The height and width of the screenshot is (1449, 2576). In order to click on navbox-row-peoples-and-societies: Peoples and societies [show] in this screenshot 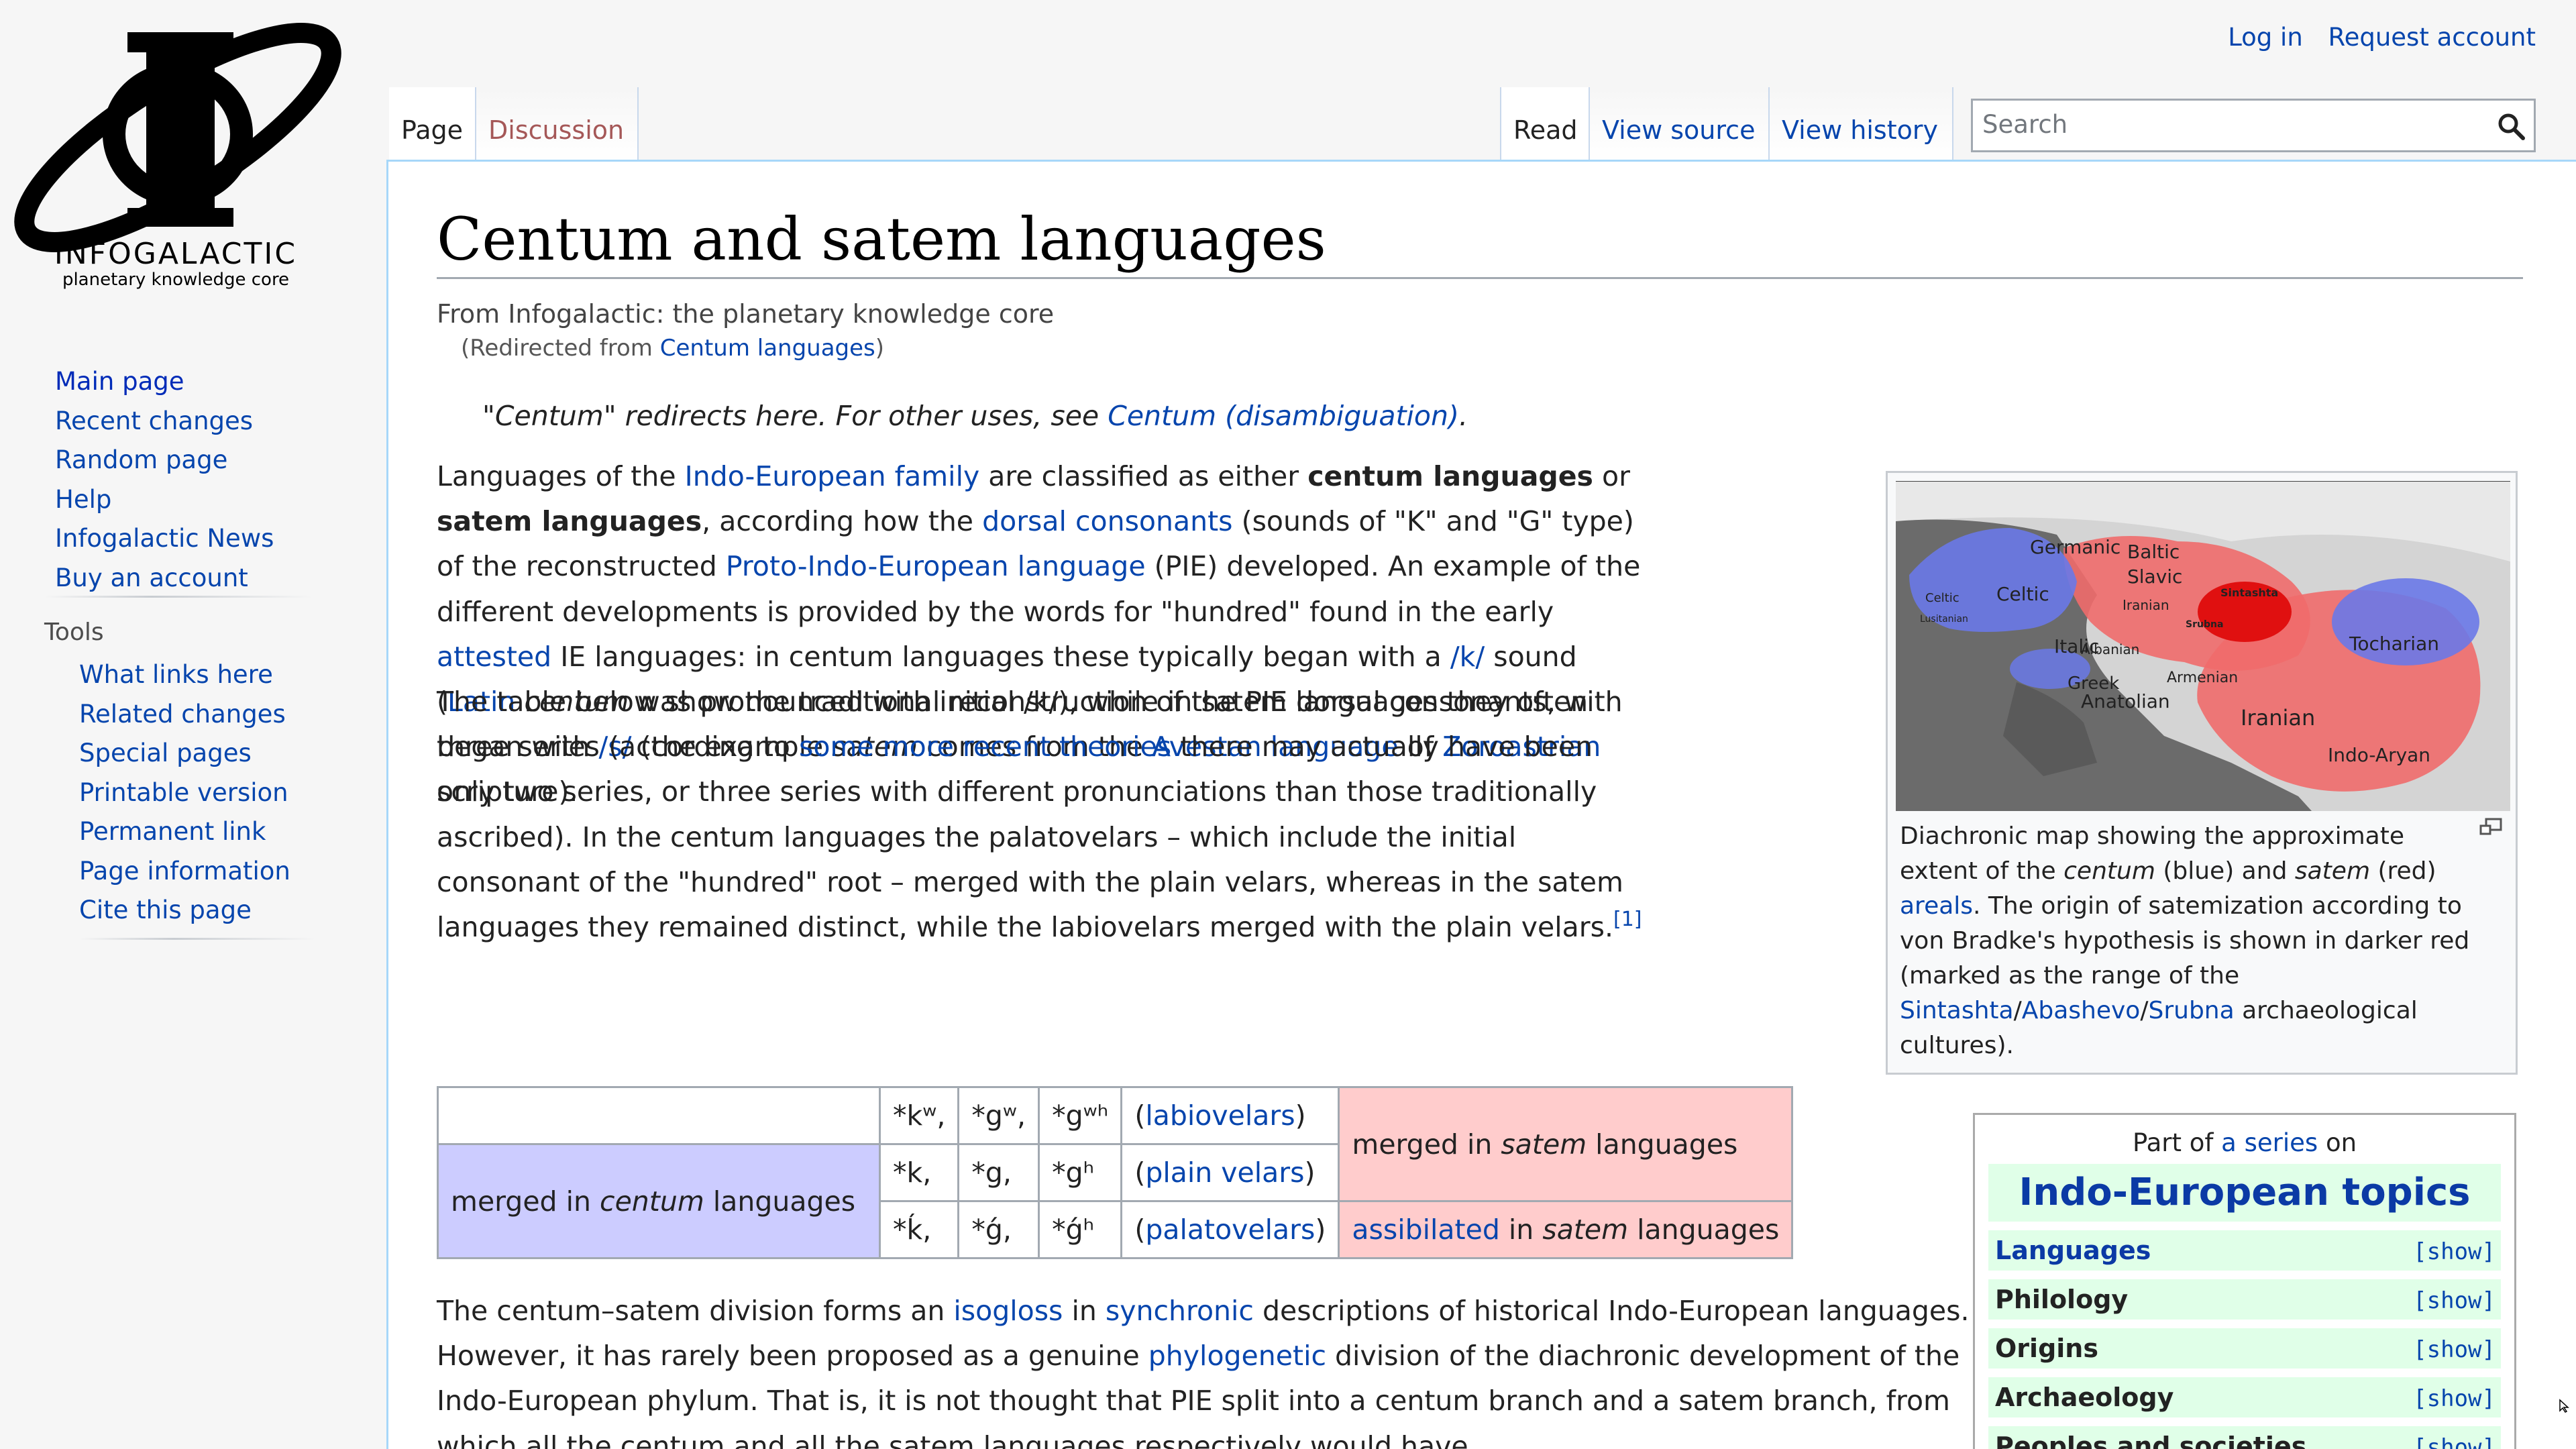, I will do `click(2244, 1437)`.